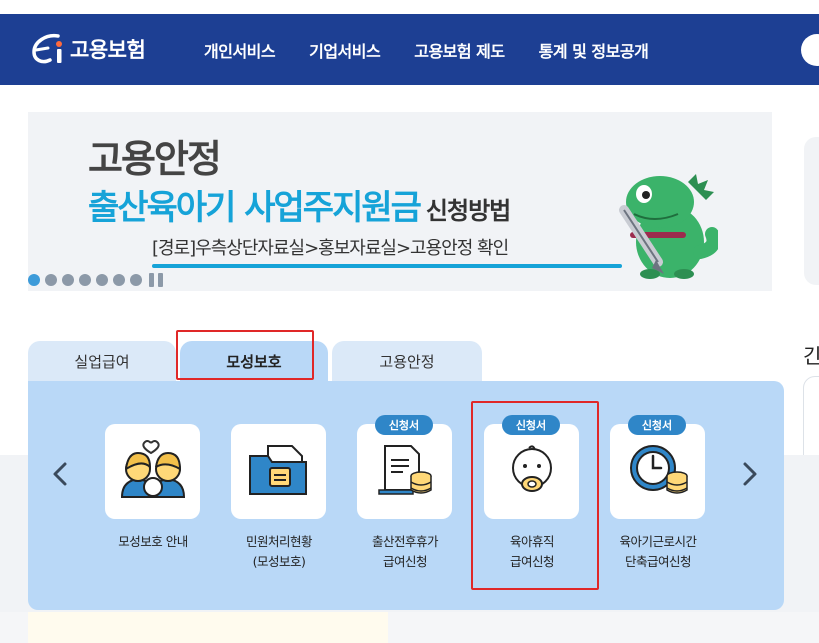 This screenshot has height=643, width=819. Describe the element at coordinates (811, 211) in the screenshot. I see `side-card` at that location.